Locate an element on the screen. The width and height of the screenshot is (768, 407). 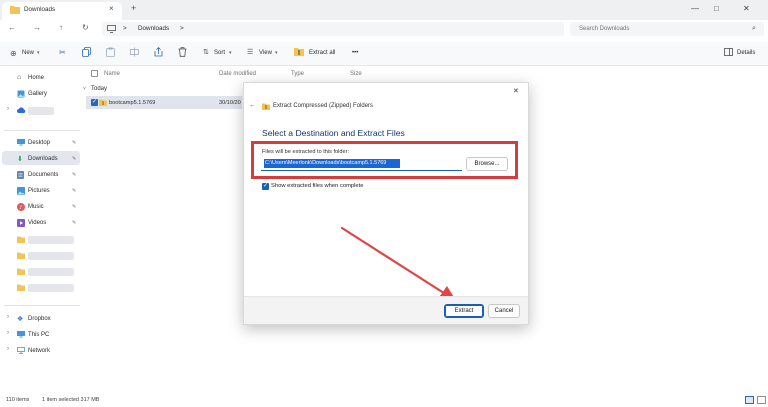
zip-folder-icon is located at coordinates (266, 107).